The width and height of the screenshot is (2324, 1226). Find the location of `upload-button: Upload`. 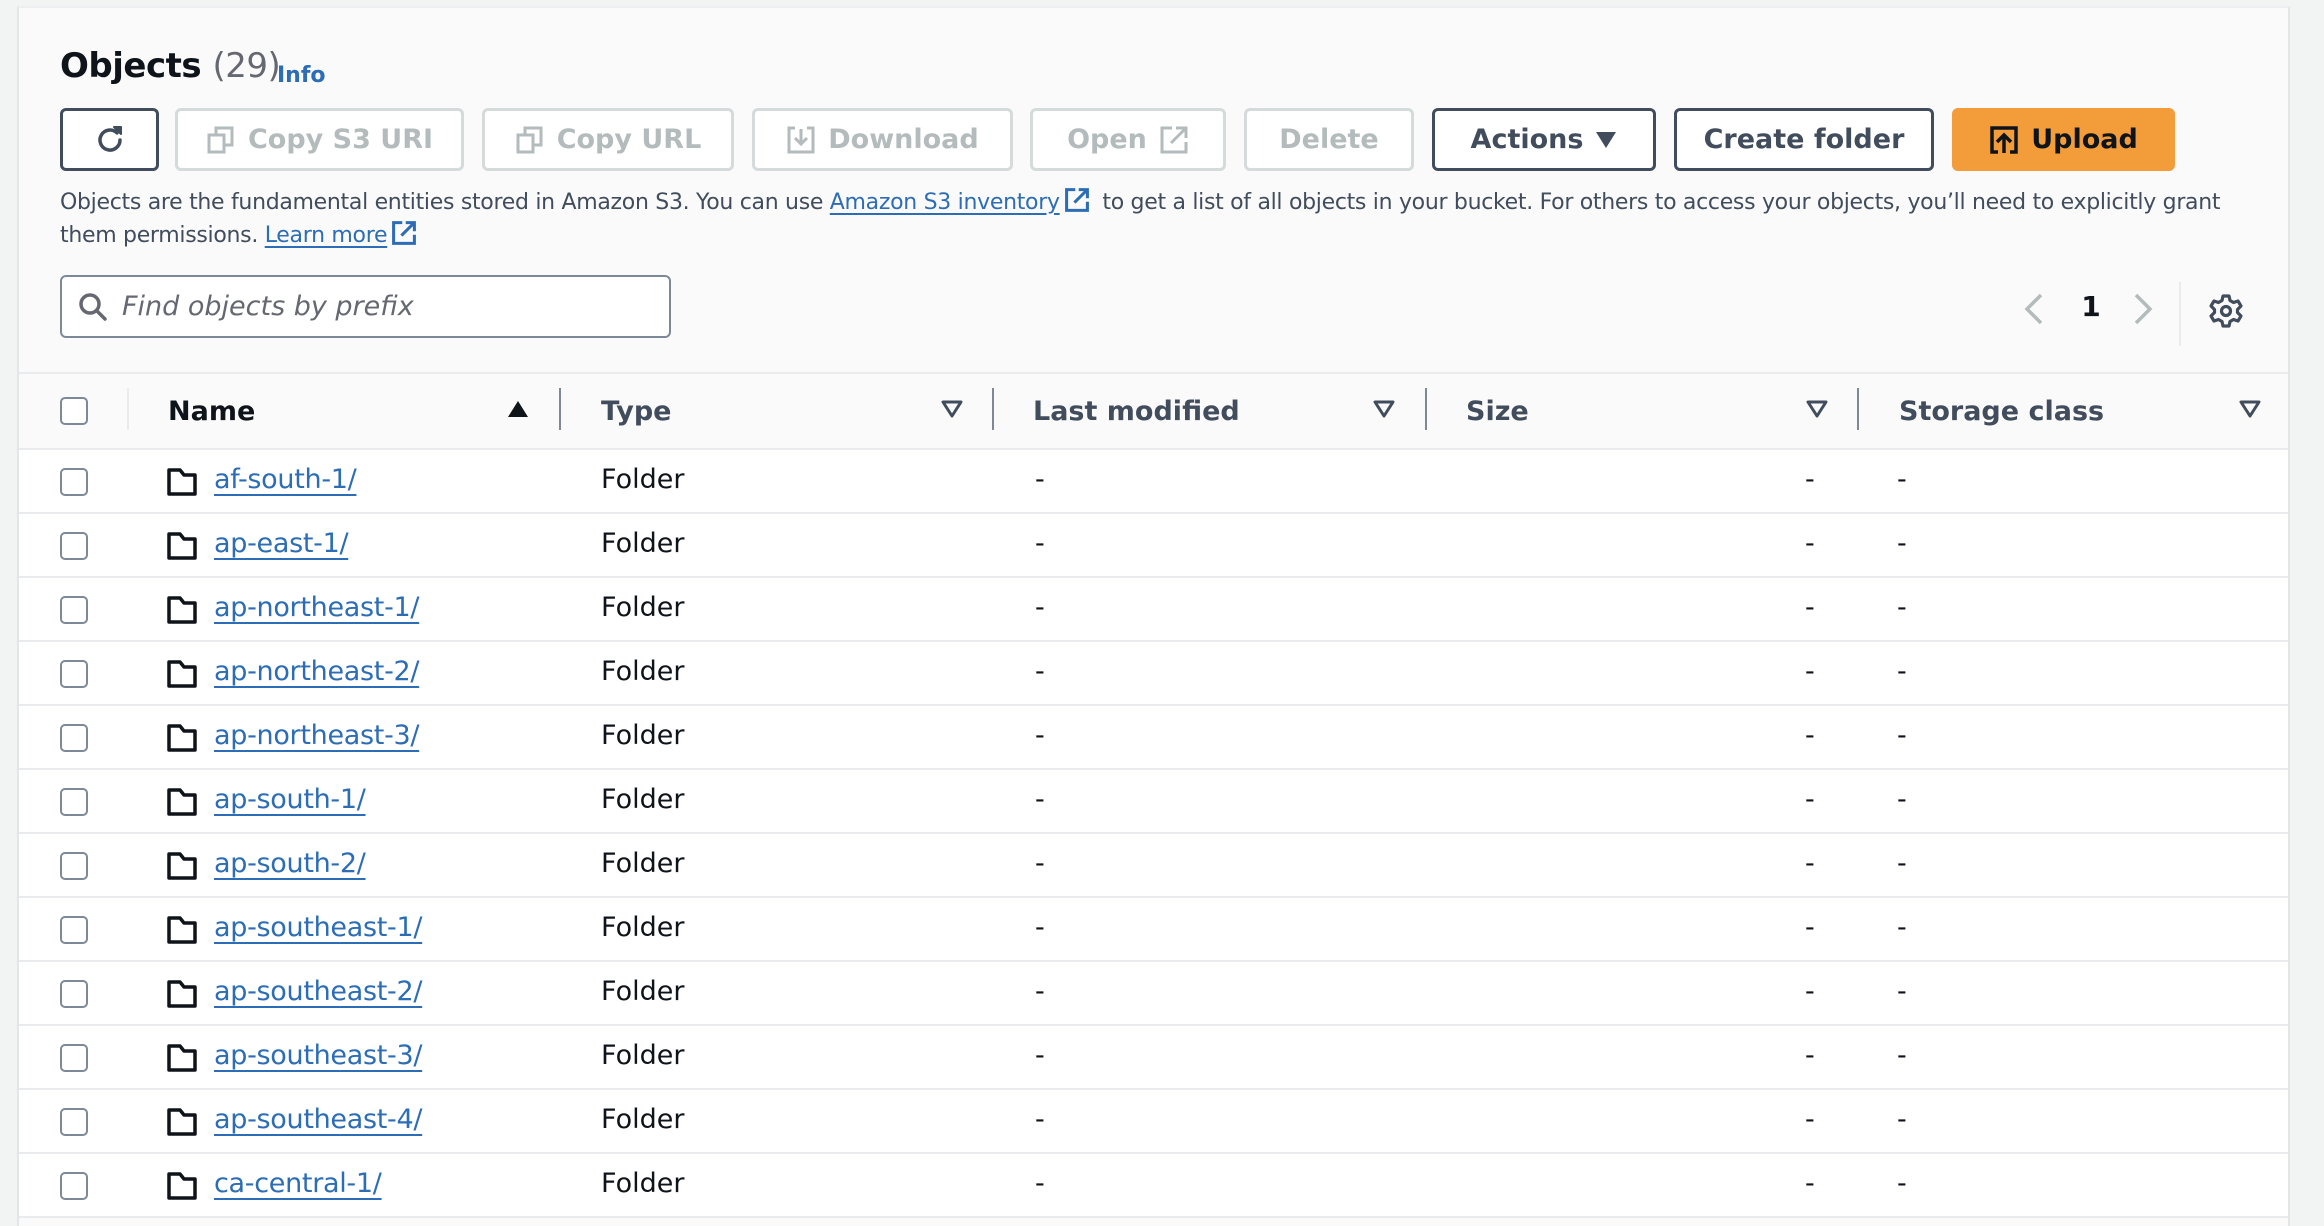

upload-button: Upload is located at coordinates (2063, 139).